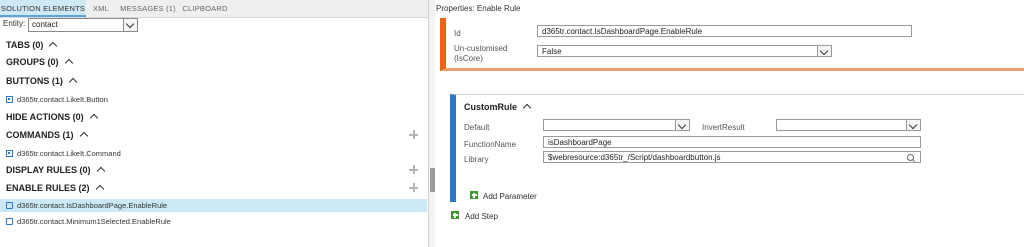  Describe the element at coordinates (552, 51) in the screenshot. I see `uncustomised-value: False` at that location.